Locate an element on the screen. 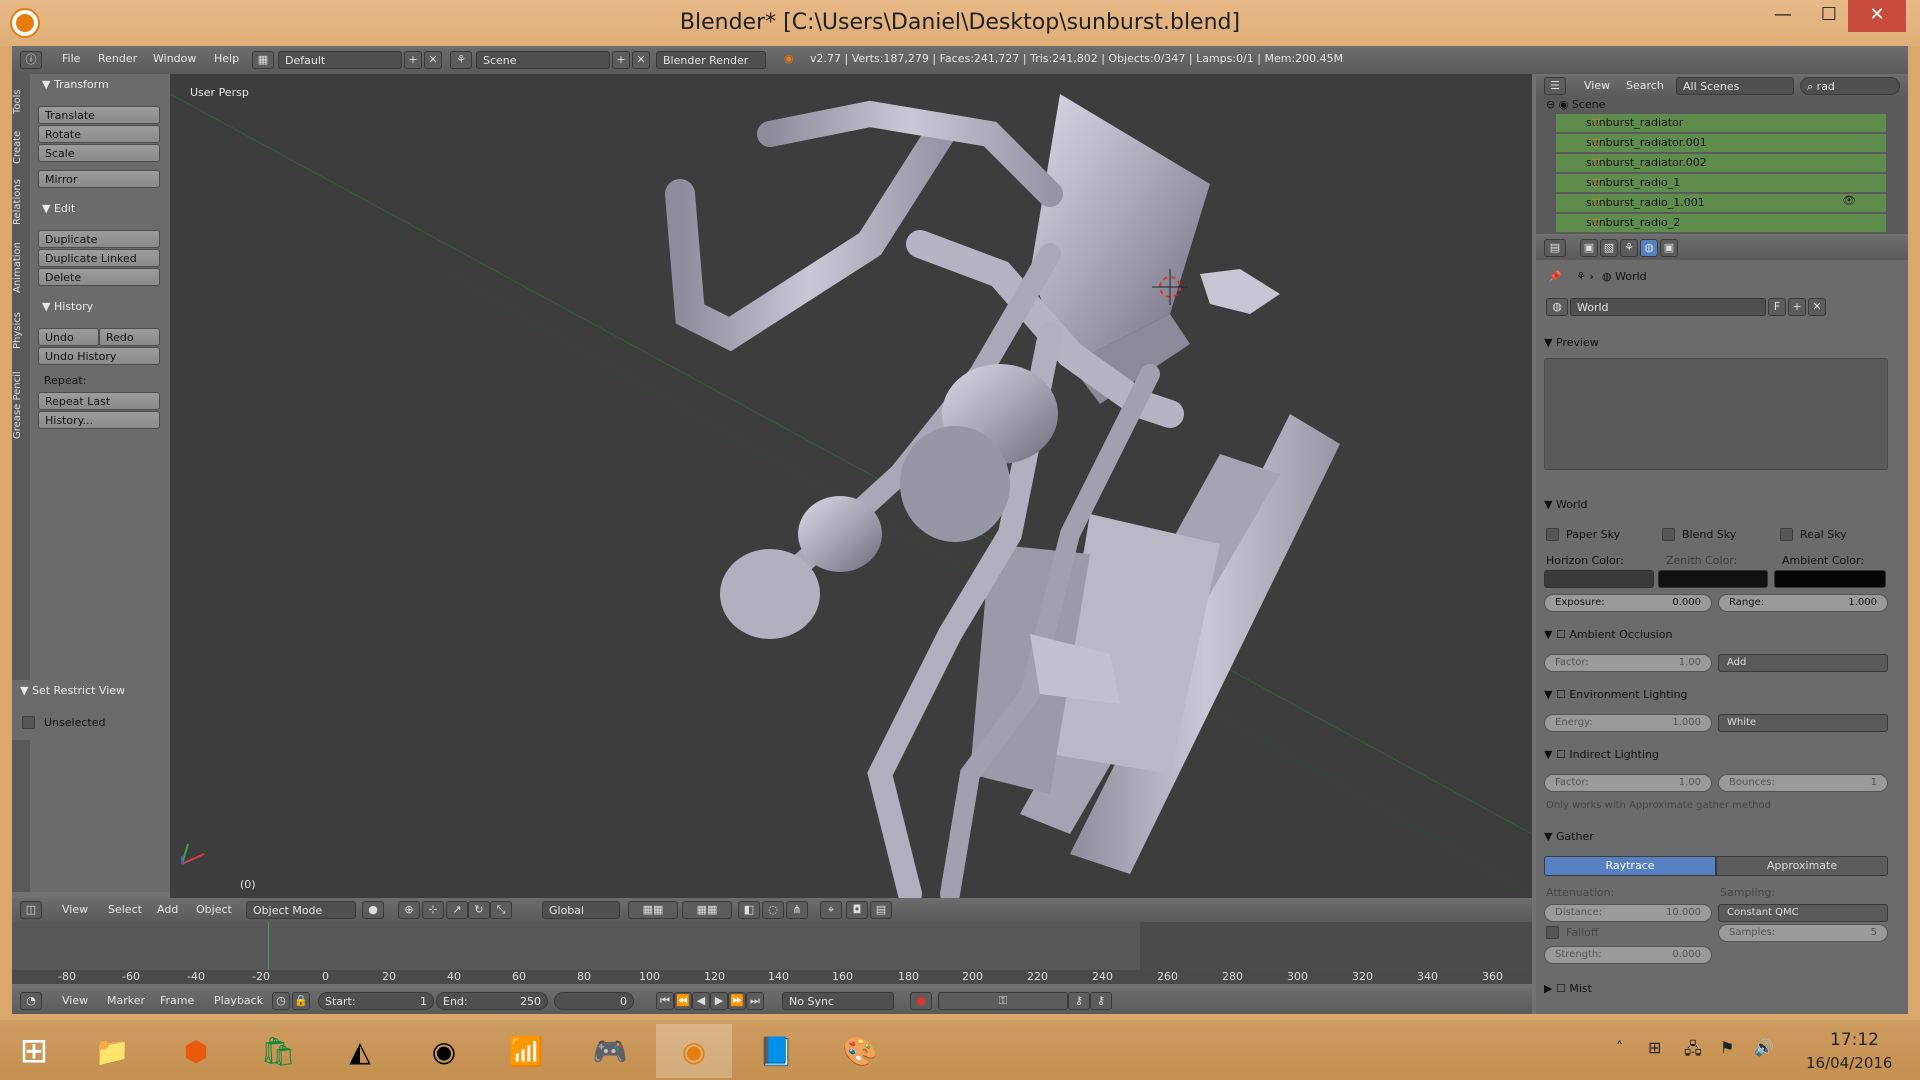 This screenshot has height=1080, width=1920. timeline-menu-marker: Marker is located at coordinates (126, 1000).